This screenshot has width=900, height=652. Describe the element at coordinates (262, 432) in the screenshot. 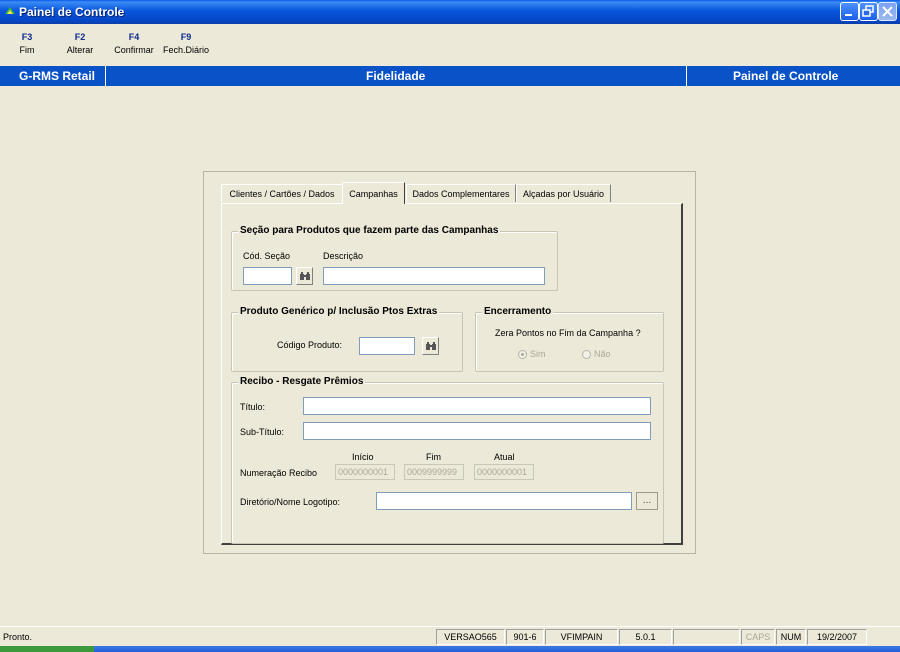

I see `subtitulo-label: Sub-Título:` at that location.